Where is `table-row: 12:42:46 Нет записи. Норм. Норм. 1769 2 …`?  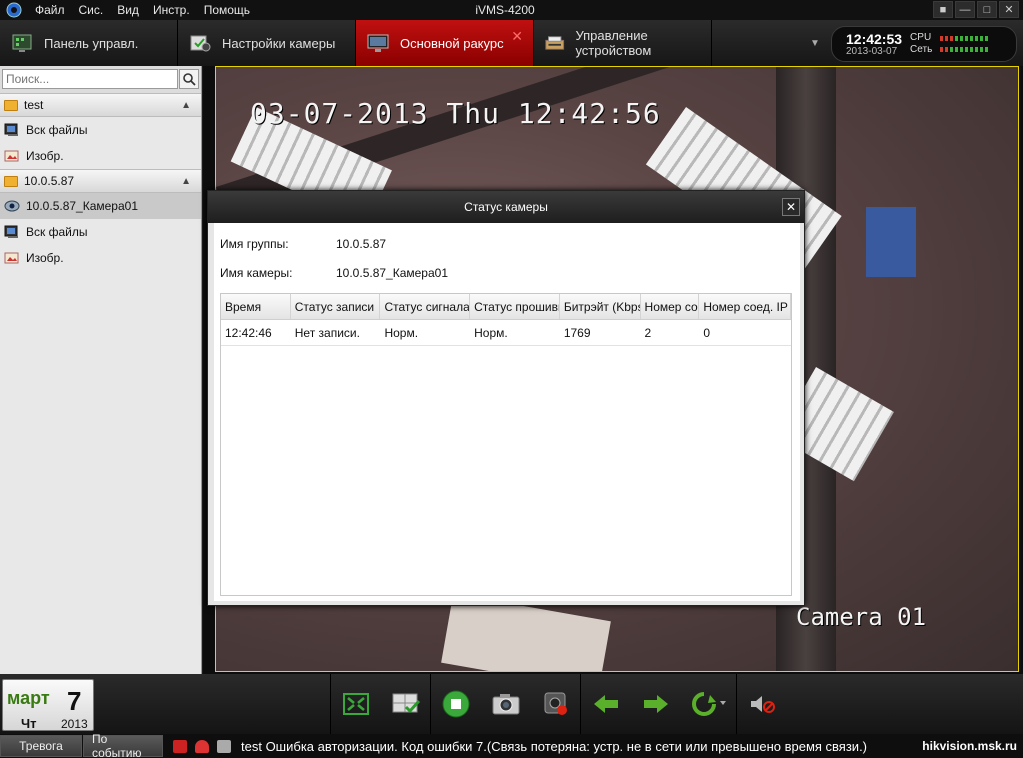 table-row: 12:42:46 Нет записи. Норм. Норм. 1769 2 … is located at coordinates (506, 333).